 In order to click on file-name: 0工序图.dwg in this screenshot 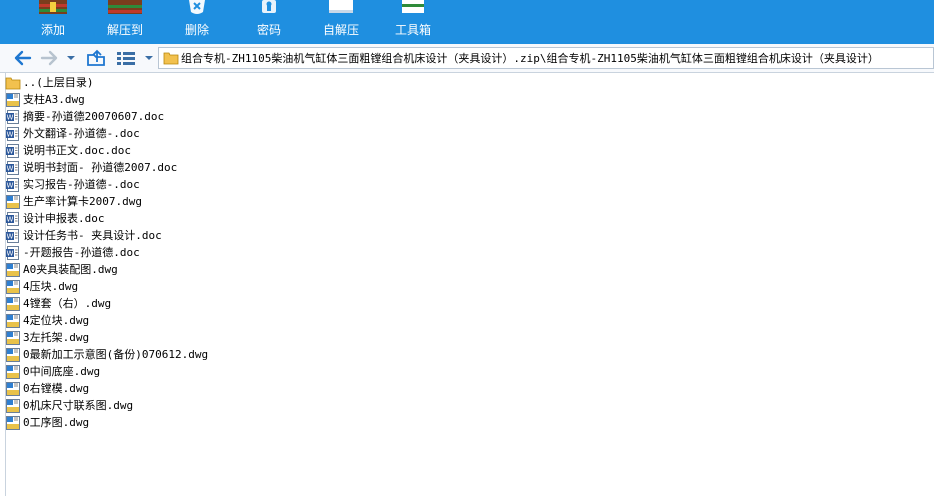, I will do `click(56, 422)`.